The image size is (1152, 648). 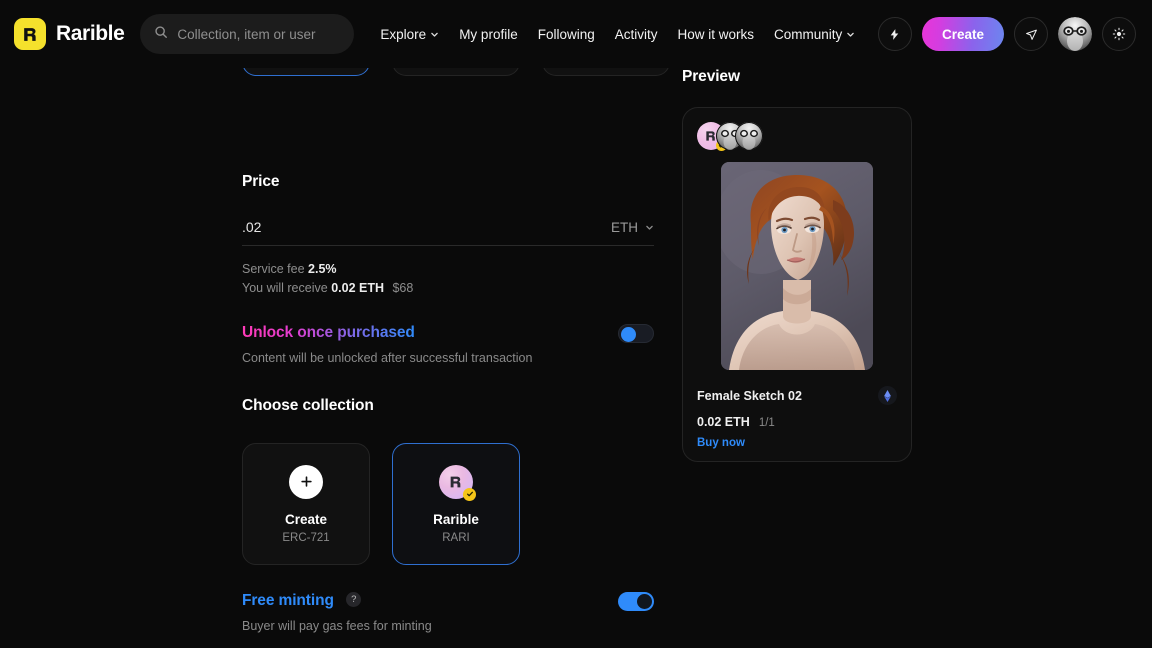 What do you see at coordinates (306, 537) in the screenshot?
I see `collection-card-symbol: ERC-721` at bounding box center [306, 537].